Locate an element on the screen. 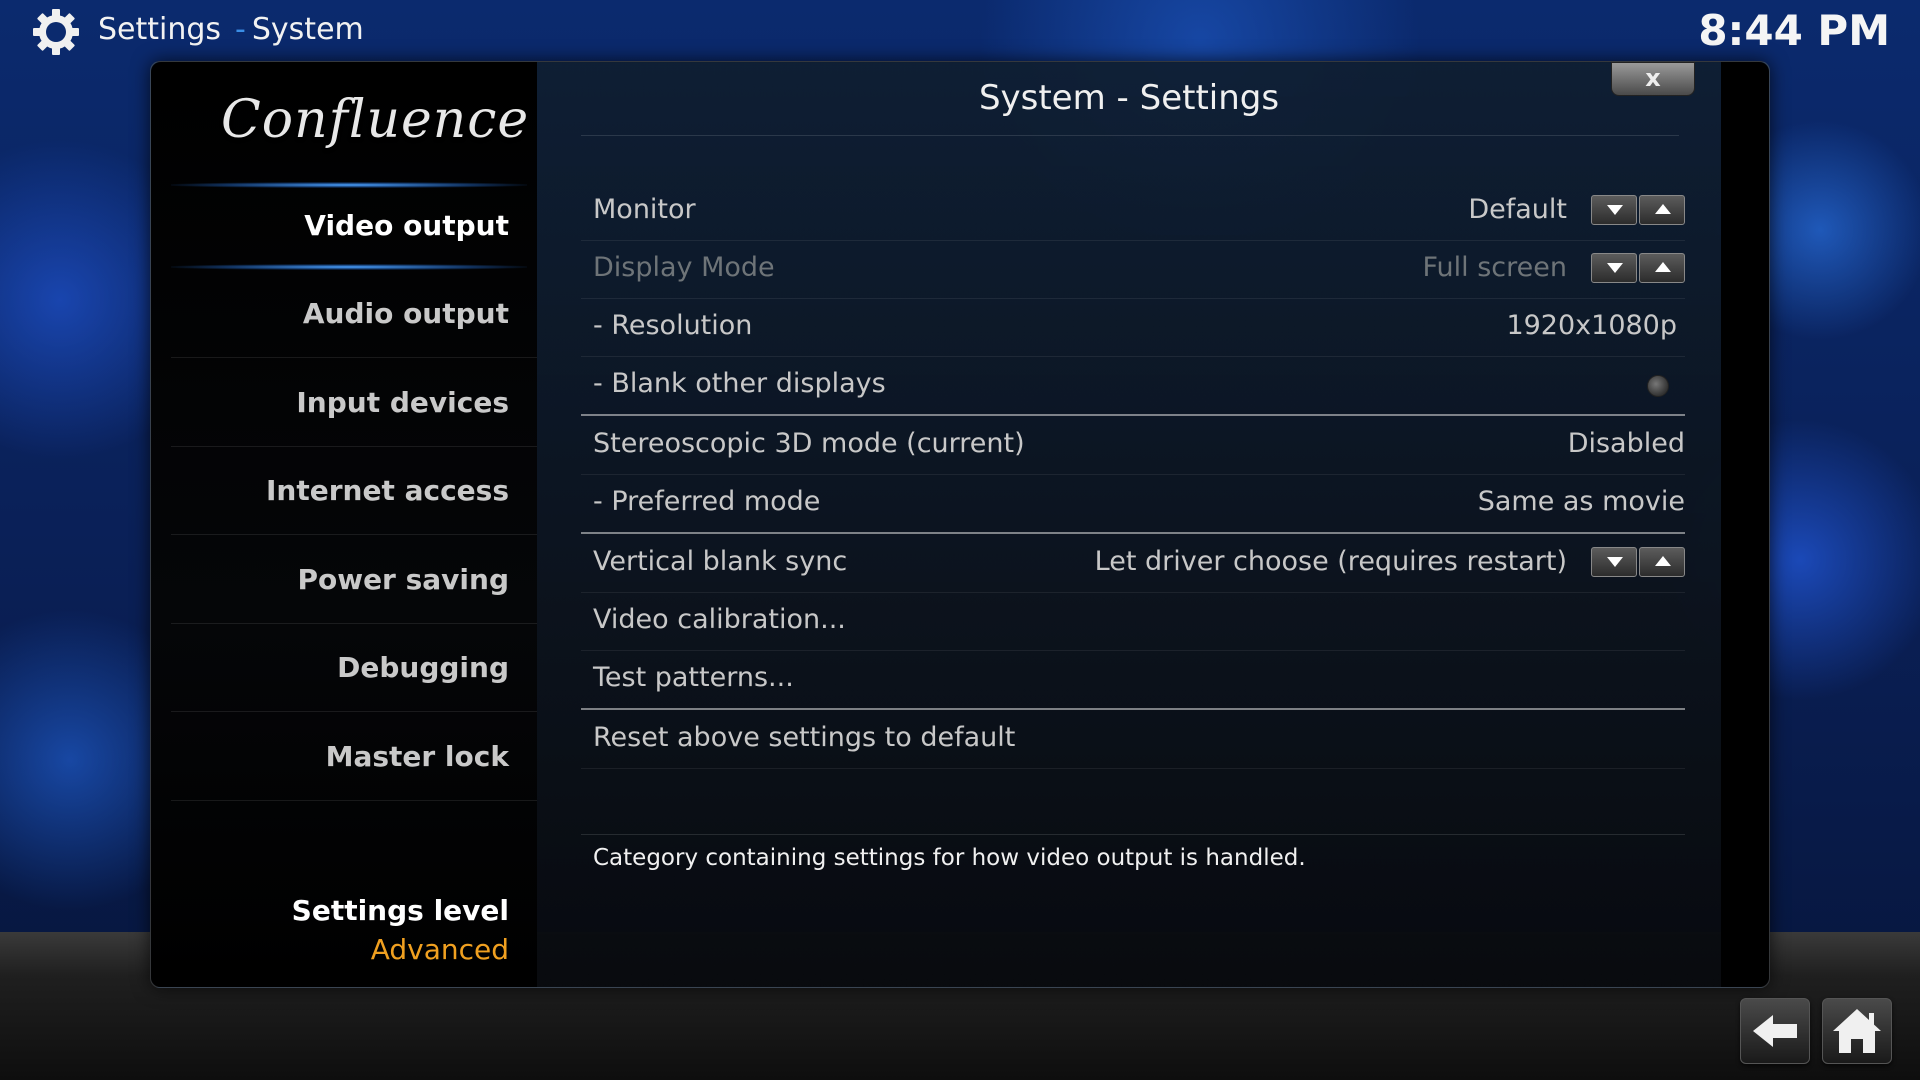  clock: 8:44 PM is located at coordinates (1794, 30).